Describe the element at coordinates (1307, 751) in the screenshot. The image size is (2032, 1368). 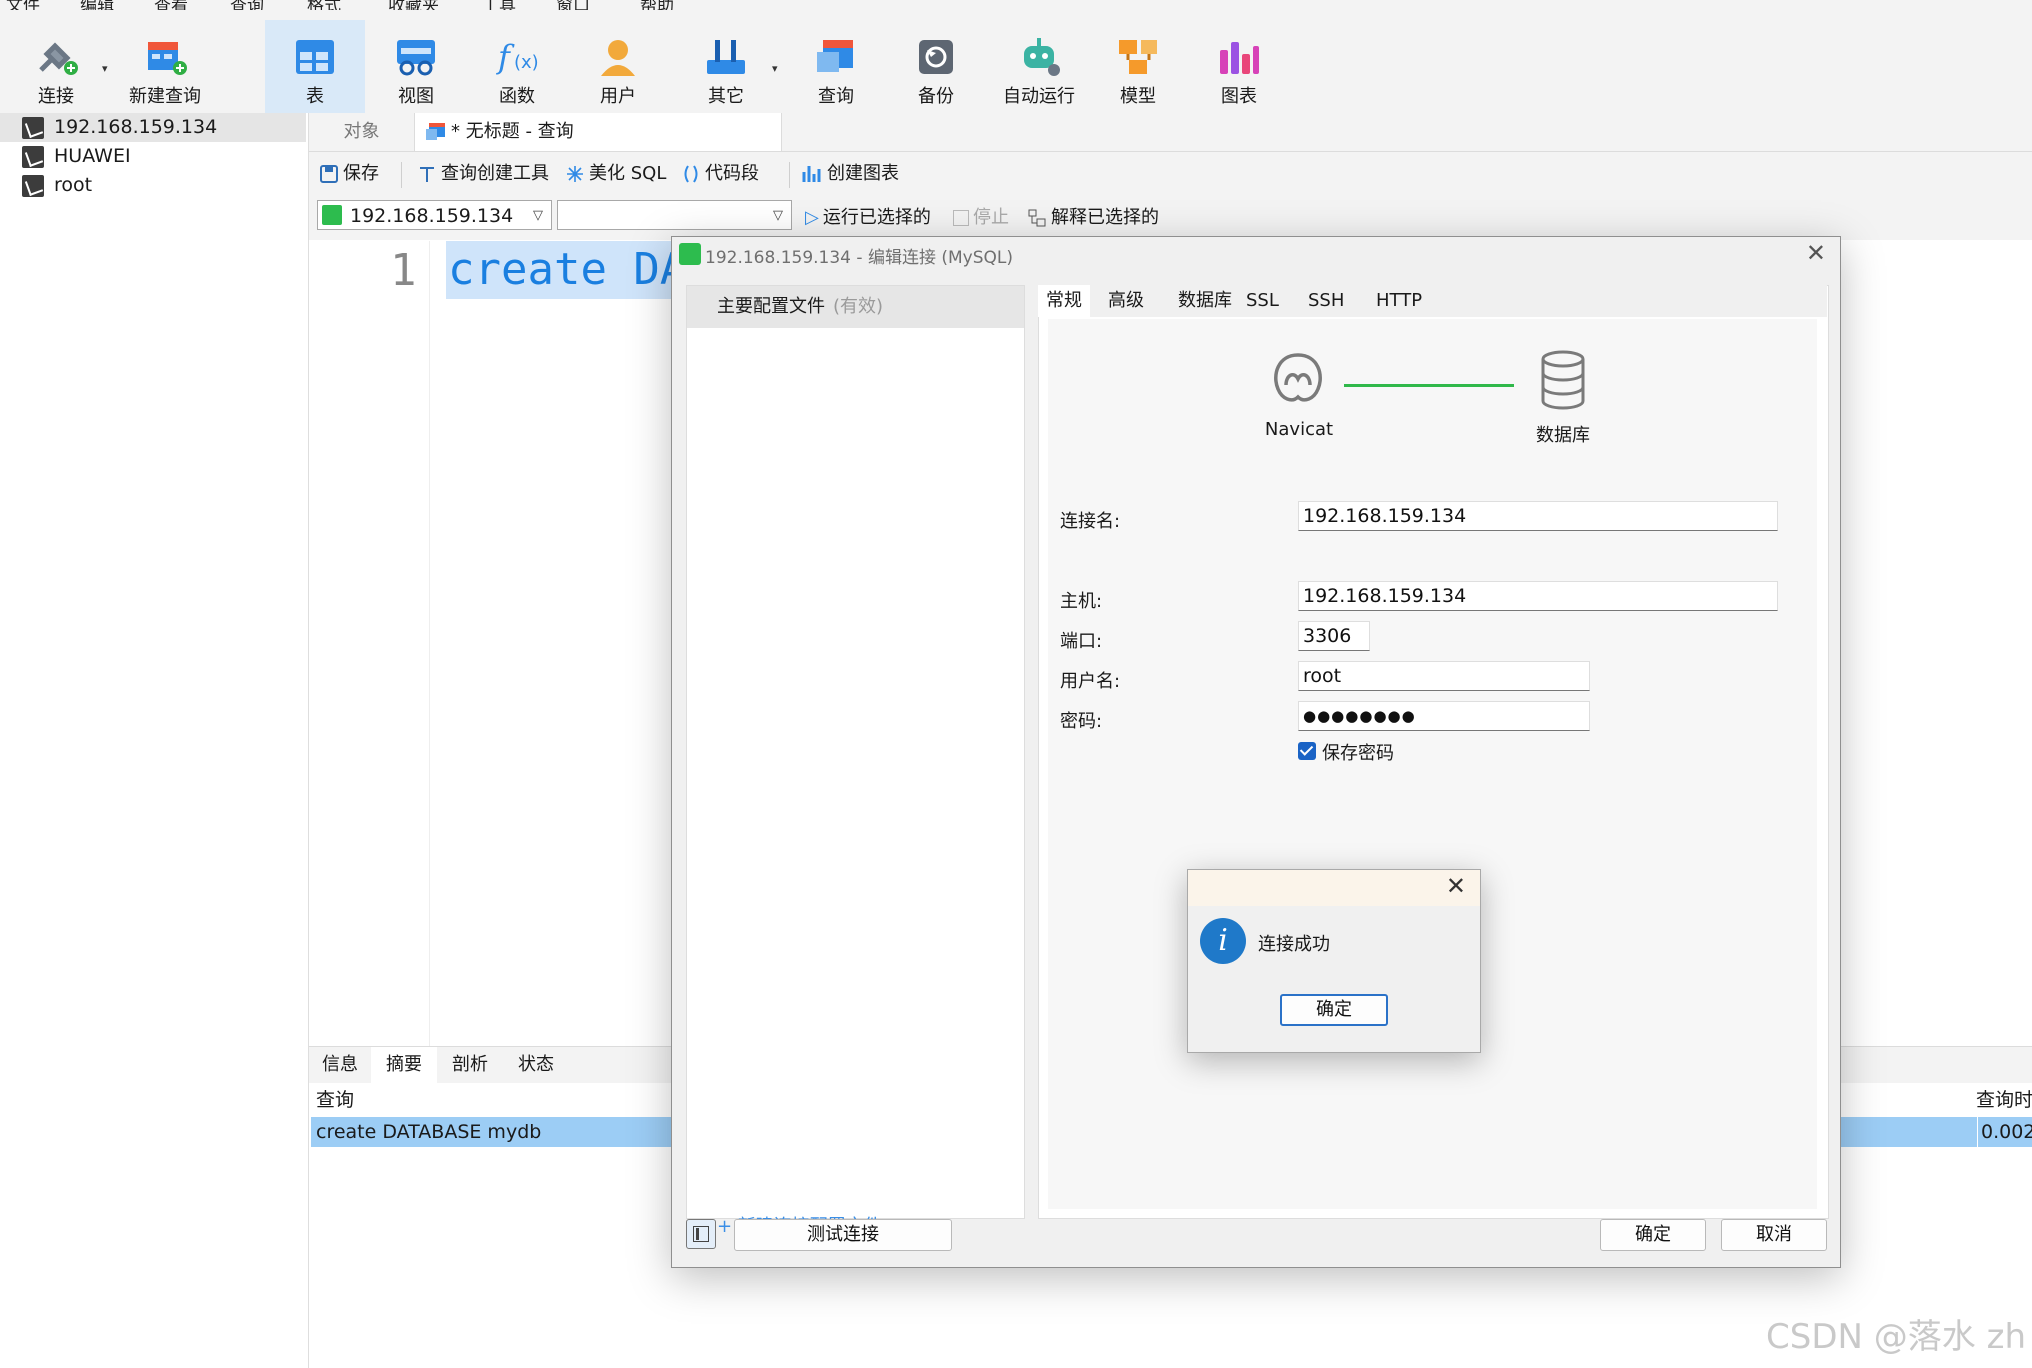
I see `save-password-checkbox` at that location.